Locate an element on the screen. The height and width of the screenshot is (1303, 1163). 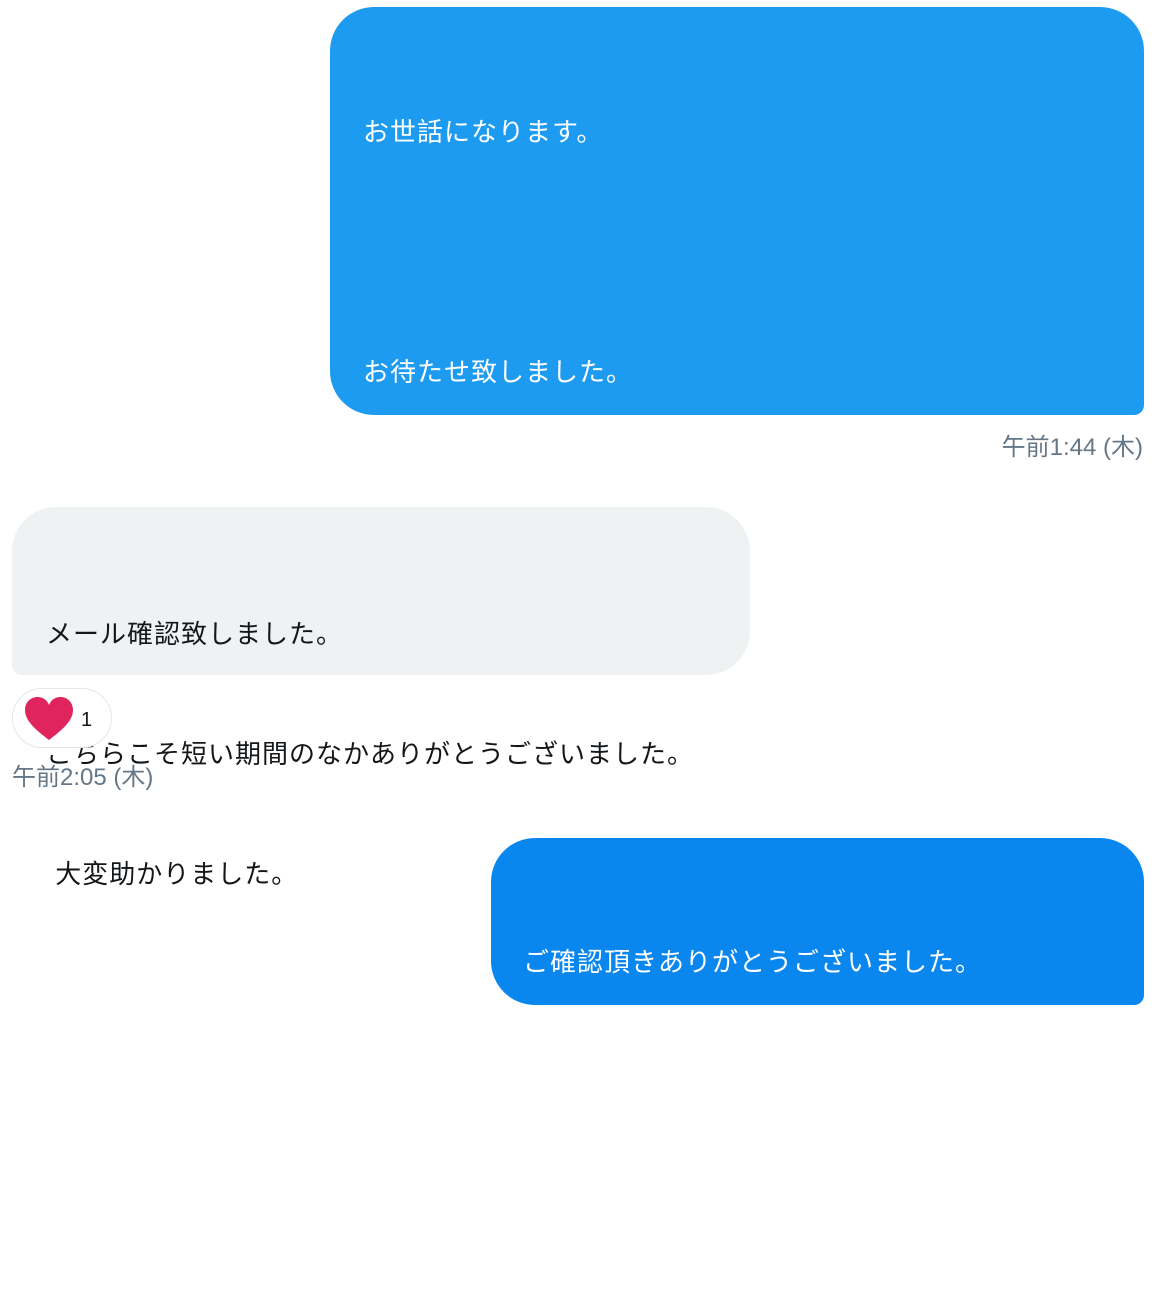
message-line: メール確認致しました。 is located at coordinates (195, 635).